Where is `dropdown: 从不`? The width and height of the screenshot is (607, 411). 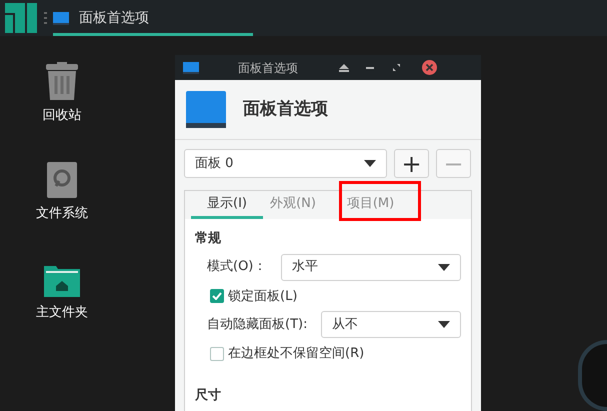
dropdown: 从不 is located at coordinates (391, 324).